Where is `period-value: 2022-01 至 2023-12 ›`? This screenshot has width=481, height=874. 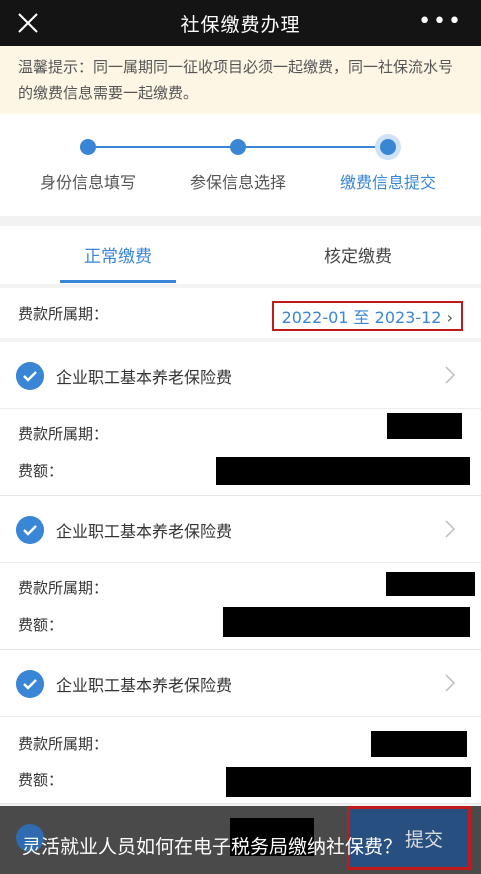 period-value: 2022-01 至 2023-12 › is located at coordinates (367, 316).